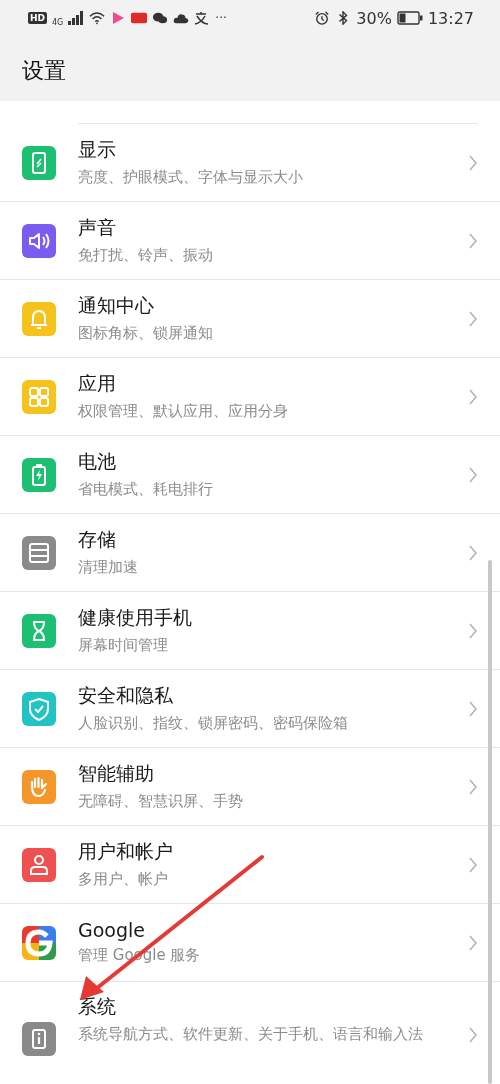 This screenshot has width=500, height=1084. What do you see at coordinates (39, 1039) in the screenshot?
I see `info-icon` at bounding box center [39, 1039].